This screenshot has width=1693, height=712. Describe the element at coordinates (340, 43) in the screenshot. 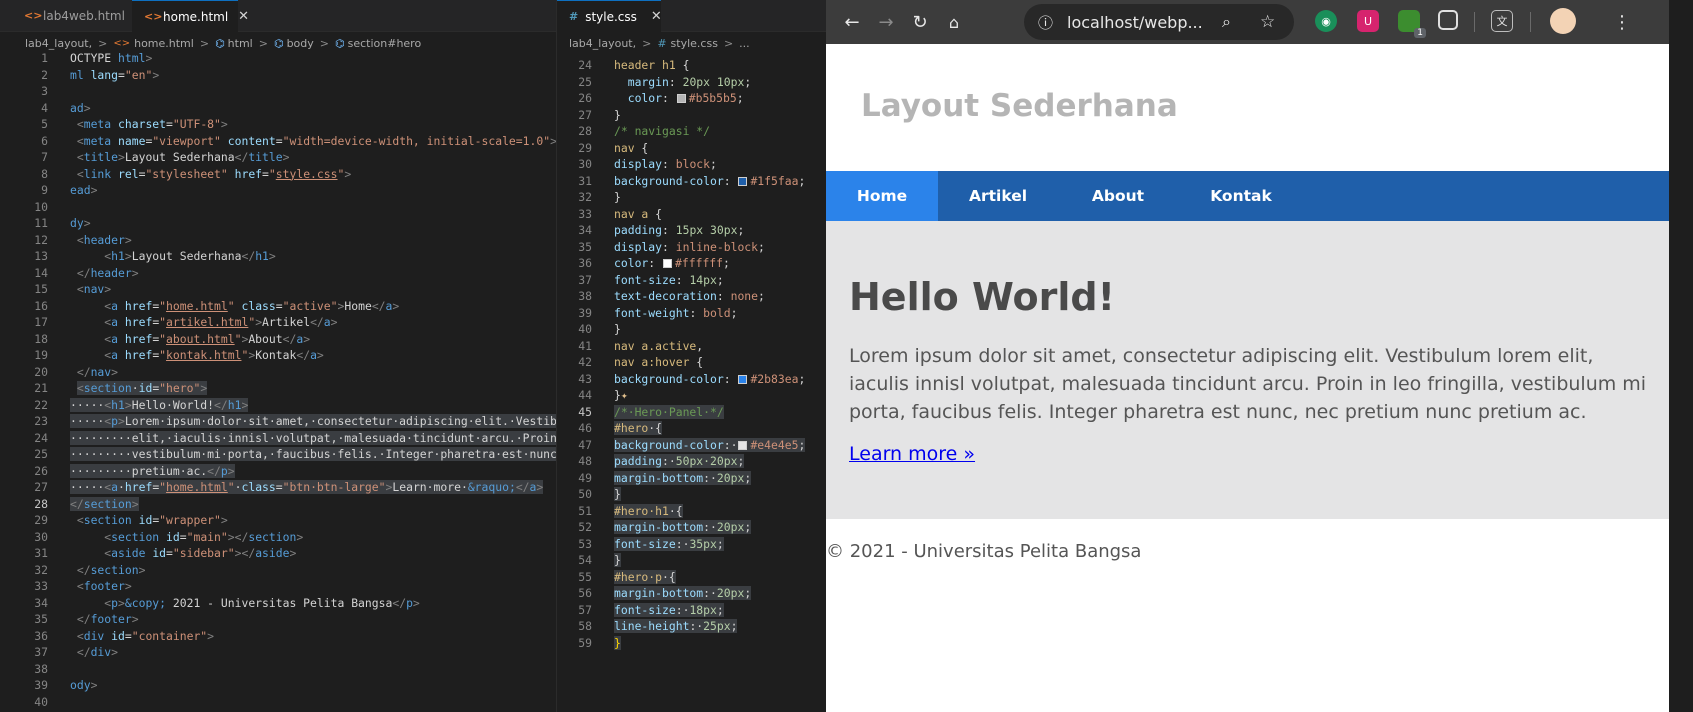

I see `element-icon: ⌬` at that location.